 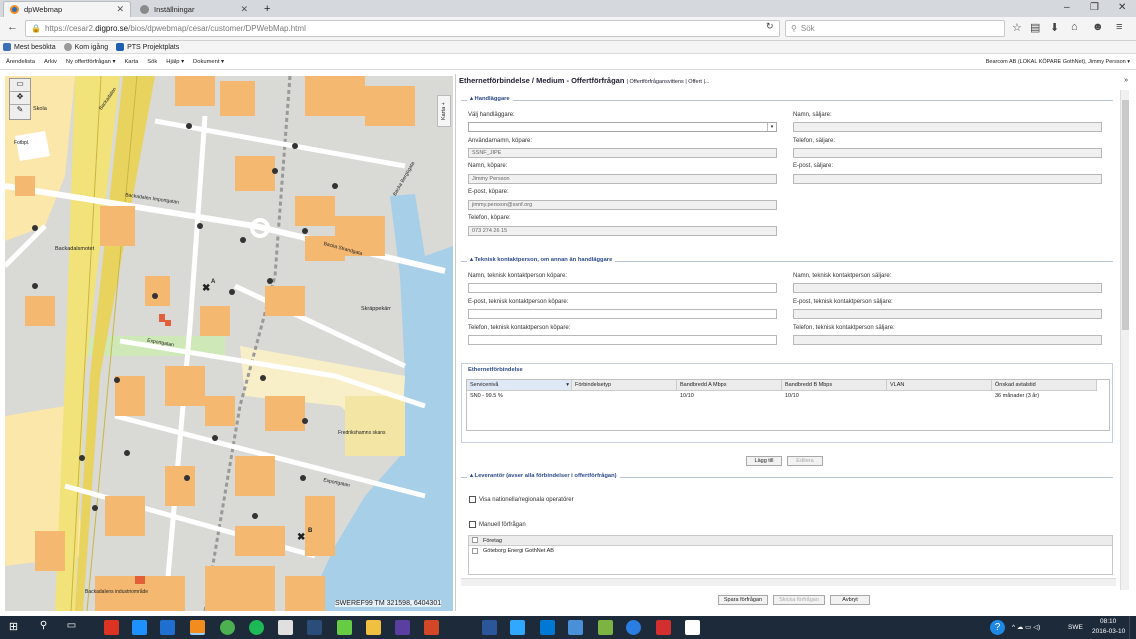 What do you see at coordinates (475, 551) in the screenshot?
I see `supplier-checkbox` at bounding box center [475, 551].